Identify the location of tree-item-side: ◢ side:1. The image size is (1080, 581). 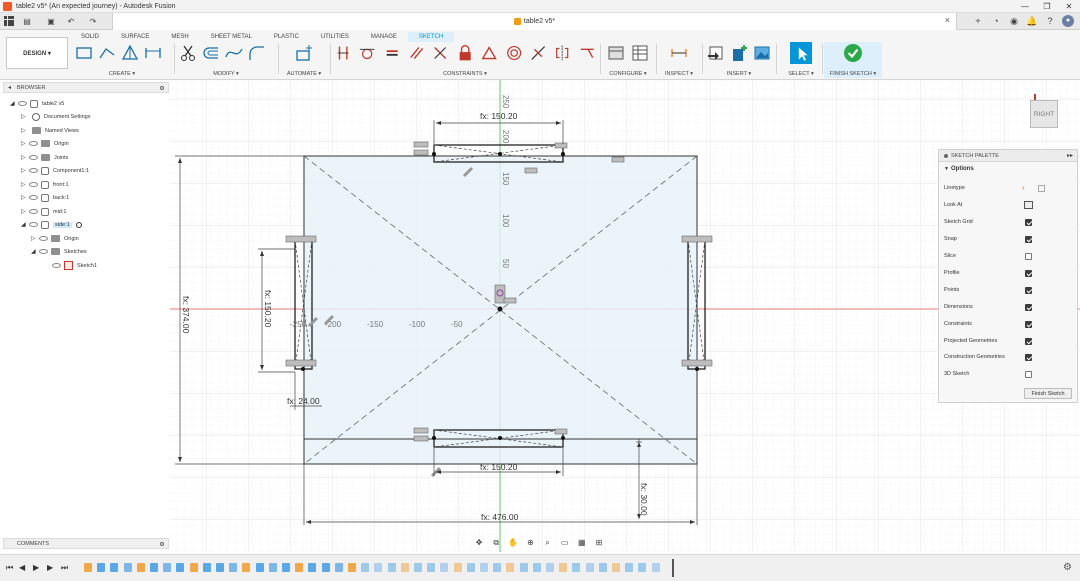
(51, 224).